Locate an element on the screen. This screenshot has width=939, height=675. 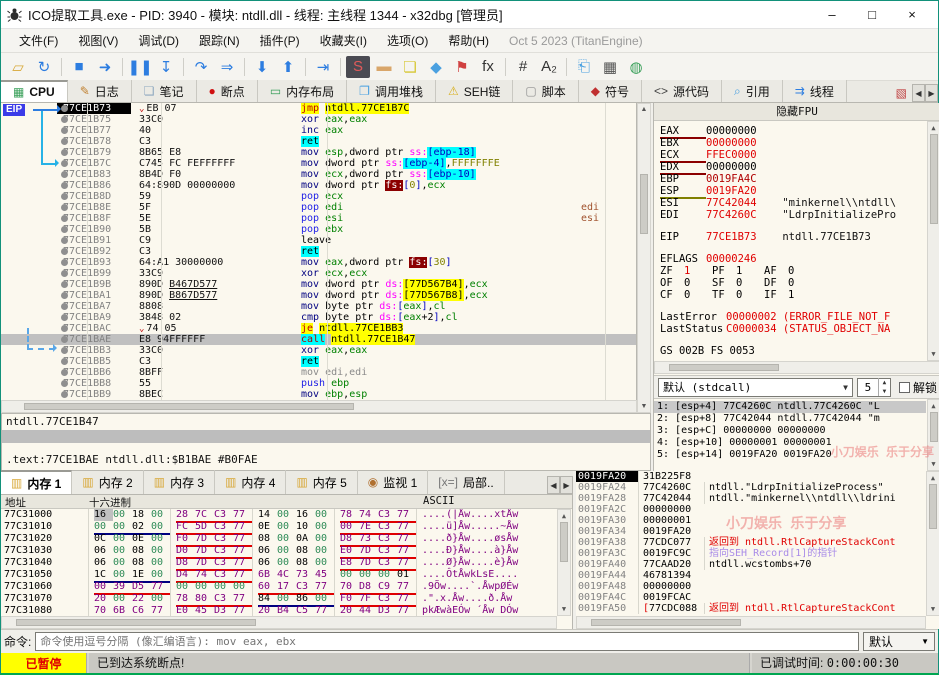
dump-byte-group: 00 7E C3 77 is located at coordinates (376, 528).